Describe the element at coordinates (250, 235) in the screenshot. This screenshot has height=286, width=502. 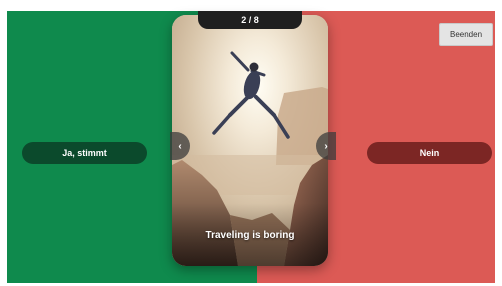
I see `statement-text: Traveling is boring` at that location.